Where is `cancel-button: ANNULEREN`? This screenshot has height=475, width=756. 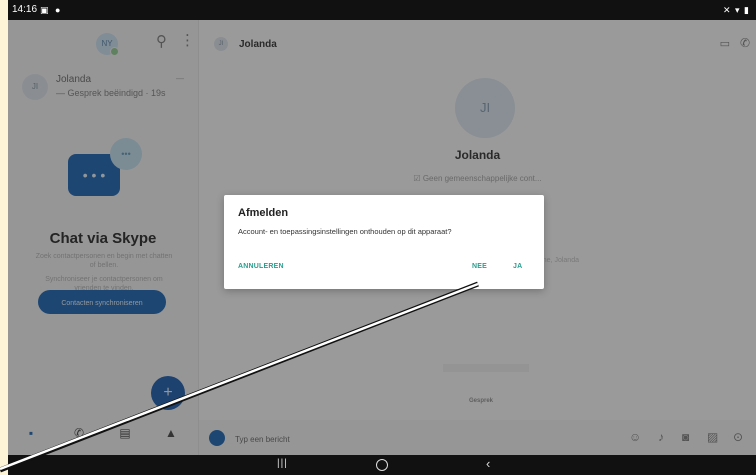
cancel-button: ANNULEREN is located at coordinates (261, 266).